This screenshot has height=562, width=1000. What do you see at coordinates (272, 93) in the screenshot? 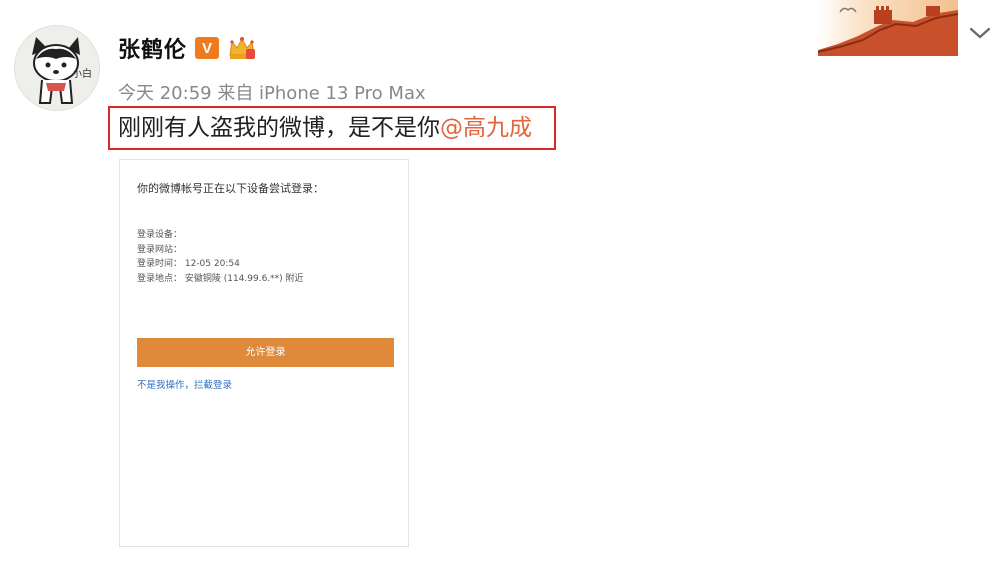
I see `post-meta: 今天 20:59 来自 iPhone 13 Pro Max` at bounding box center [272, 93].